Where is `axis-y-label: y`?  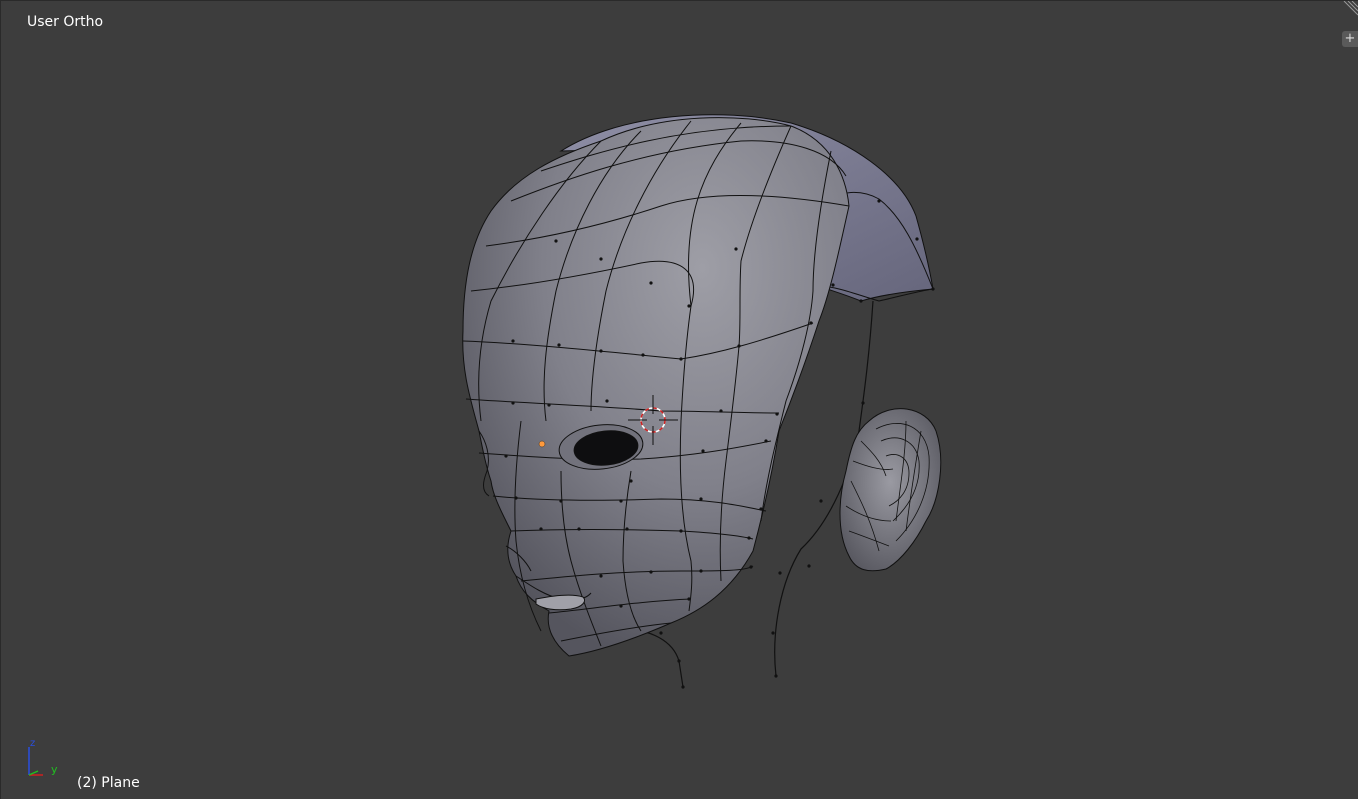
axis-y-label: y is located at coordinates (54, 769).